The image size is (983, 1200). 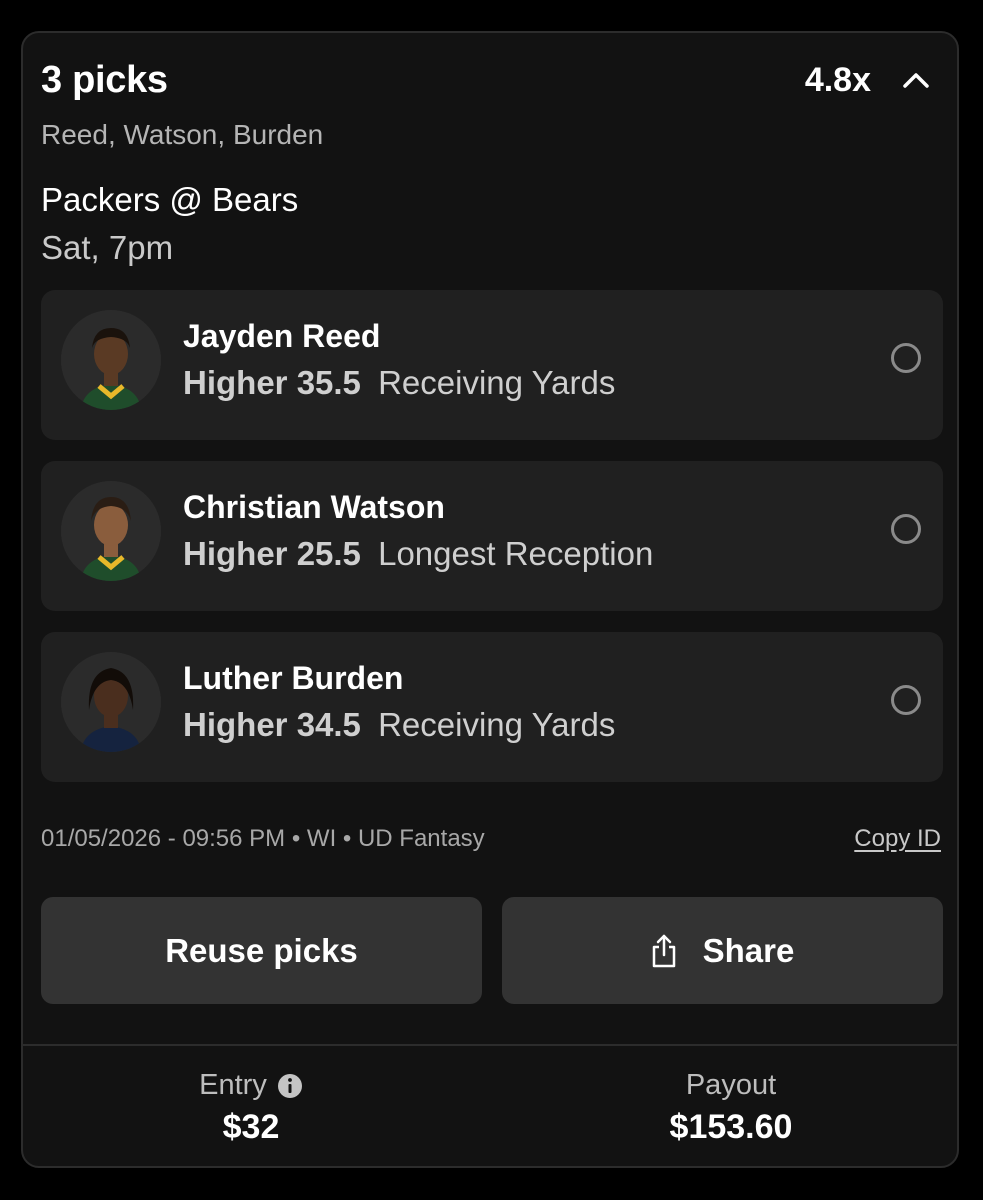 What do you see at coordinates (328, 724) in the screenshot?
I see `pick-value: 34.5` at bounding box center [328, 724].